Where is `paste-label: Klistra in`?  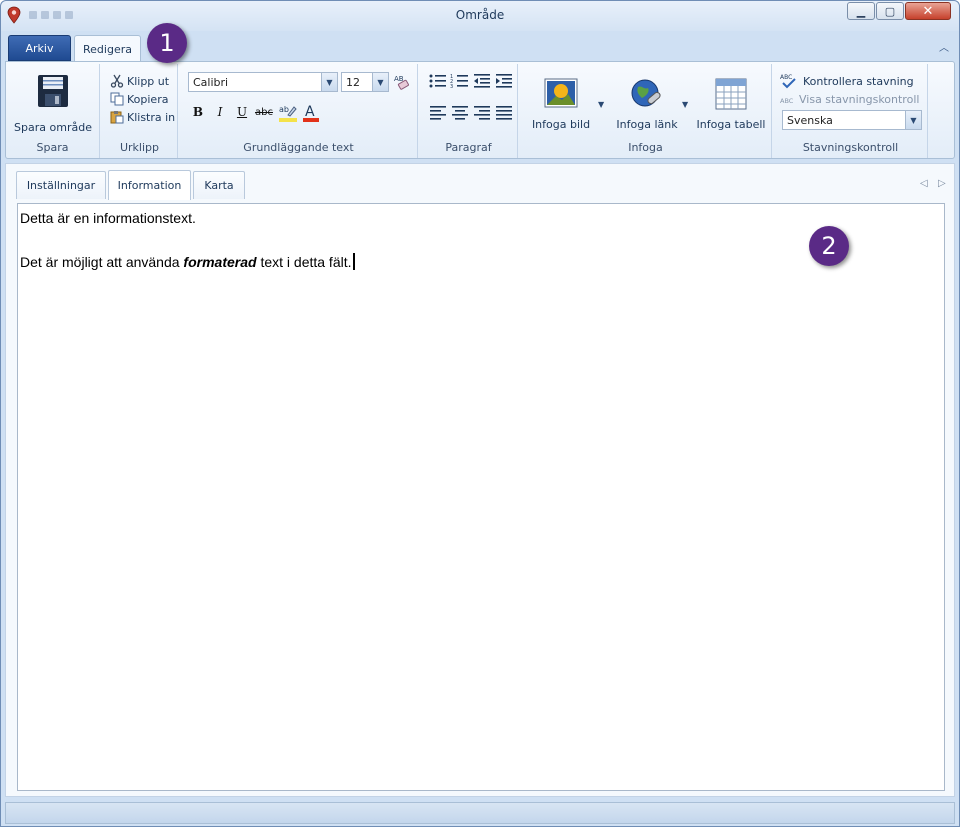 paste-label: Klistra in is located at coordinates (151, 117).